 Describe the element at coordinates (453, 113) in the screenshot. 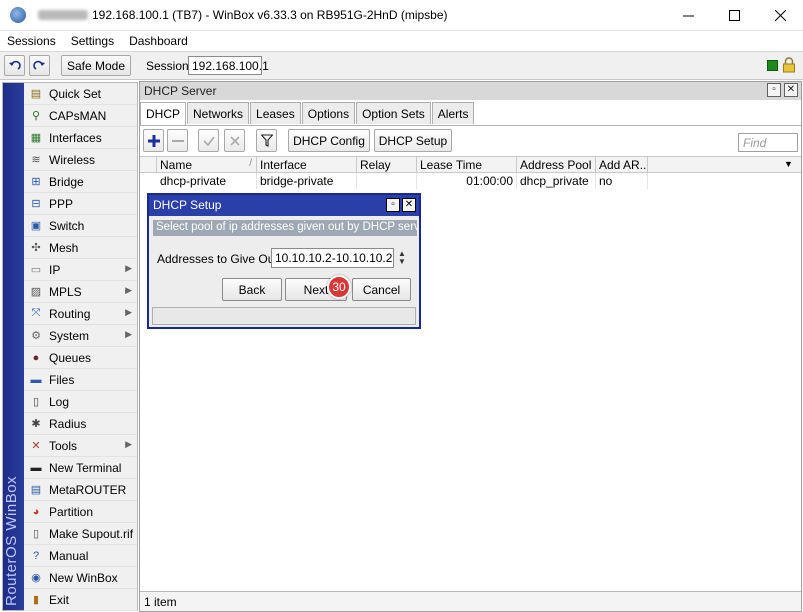

I see `tab-alerts: Alerts` at that location.